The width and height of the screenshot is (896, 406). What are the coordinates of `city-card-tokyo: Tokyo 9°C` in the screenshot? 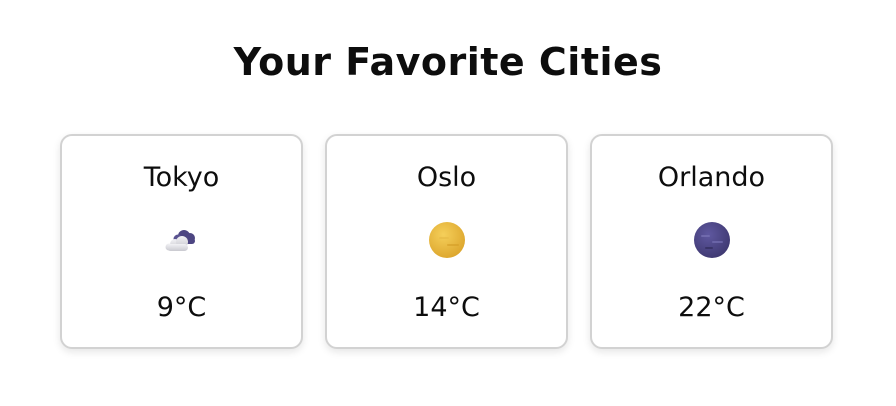 It's located at (181, 241).